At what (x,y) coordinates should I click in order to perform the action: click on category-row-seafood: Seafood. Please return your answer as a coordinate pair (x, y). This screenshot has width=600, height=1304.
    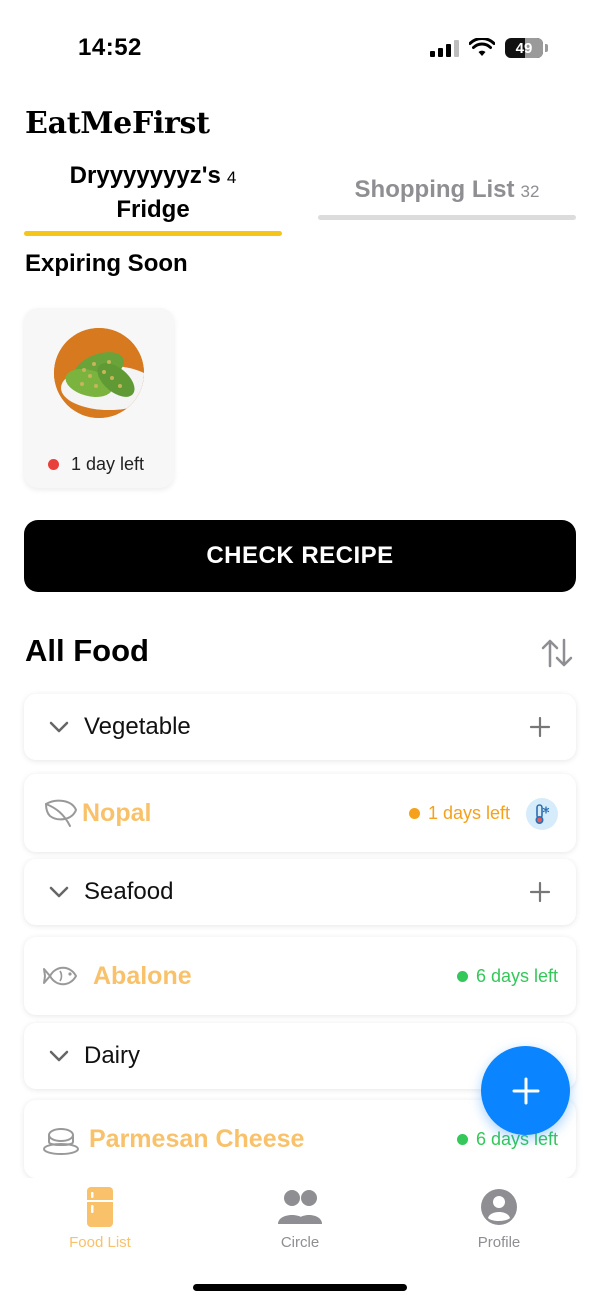
    Looking at the image, I should click on (300, 892).